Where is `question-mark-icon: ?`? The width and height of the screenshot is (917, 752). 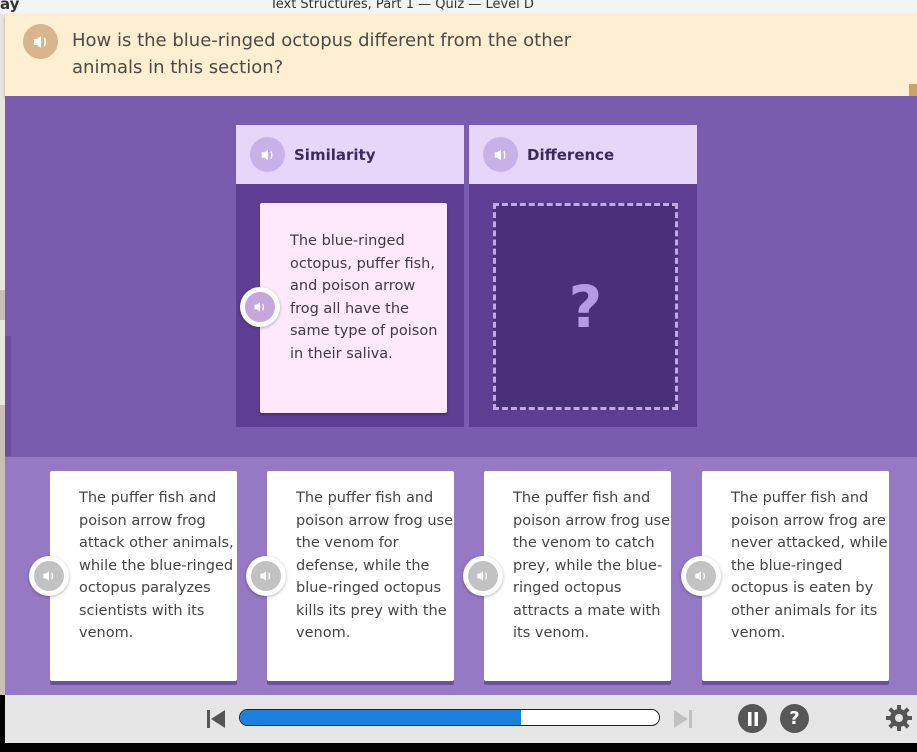
question-mark-icon: ? is located at coordinates (585, 306).